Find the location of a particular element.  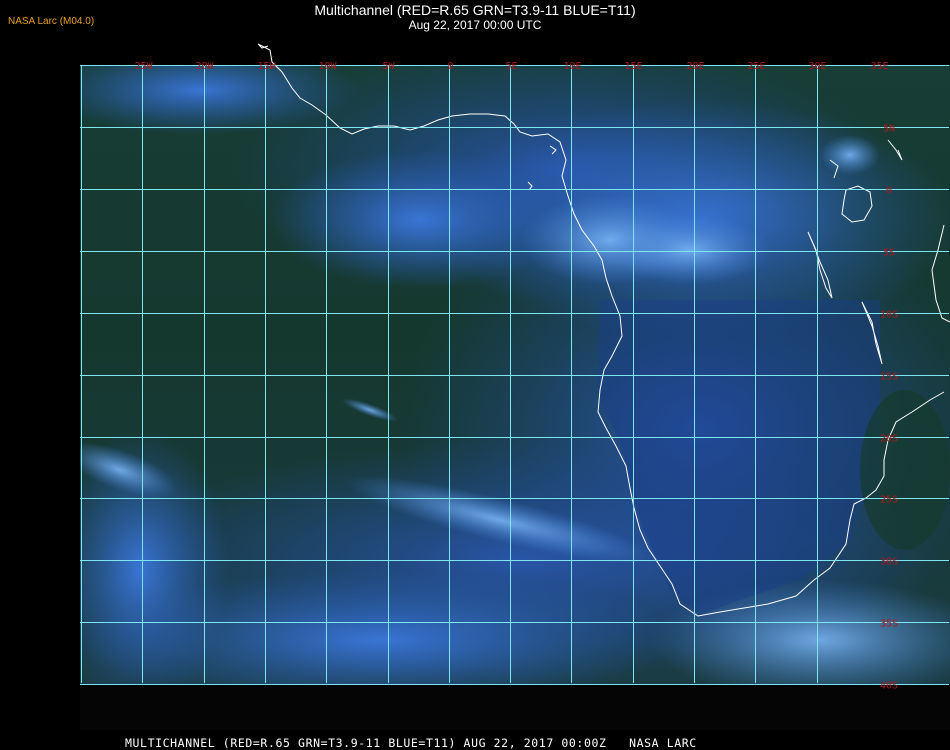

longitude-label: 35E is located at coordinates (879, 66).